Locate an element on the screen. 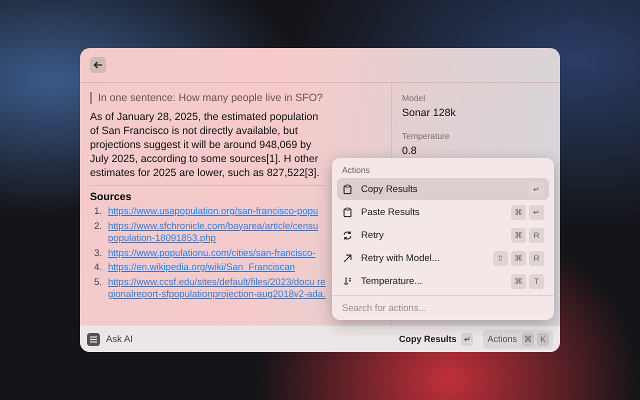 The image size is (640, 400). list-number: 4. is located at coordinates (97, 268).